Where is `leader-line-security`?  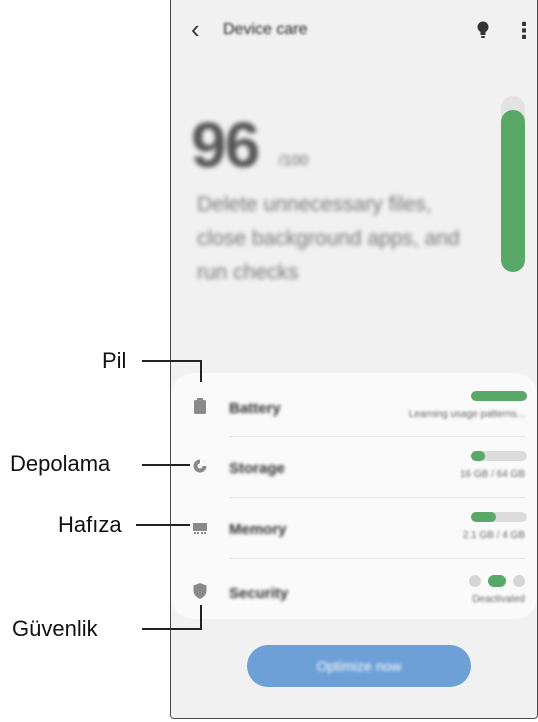
leader-line-security is located at coordinates (172, 617).